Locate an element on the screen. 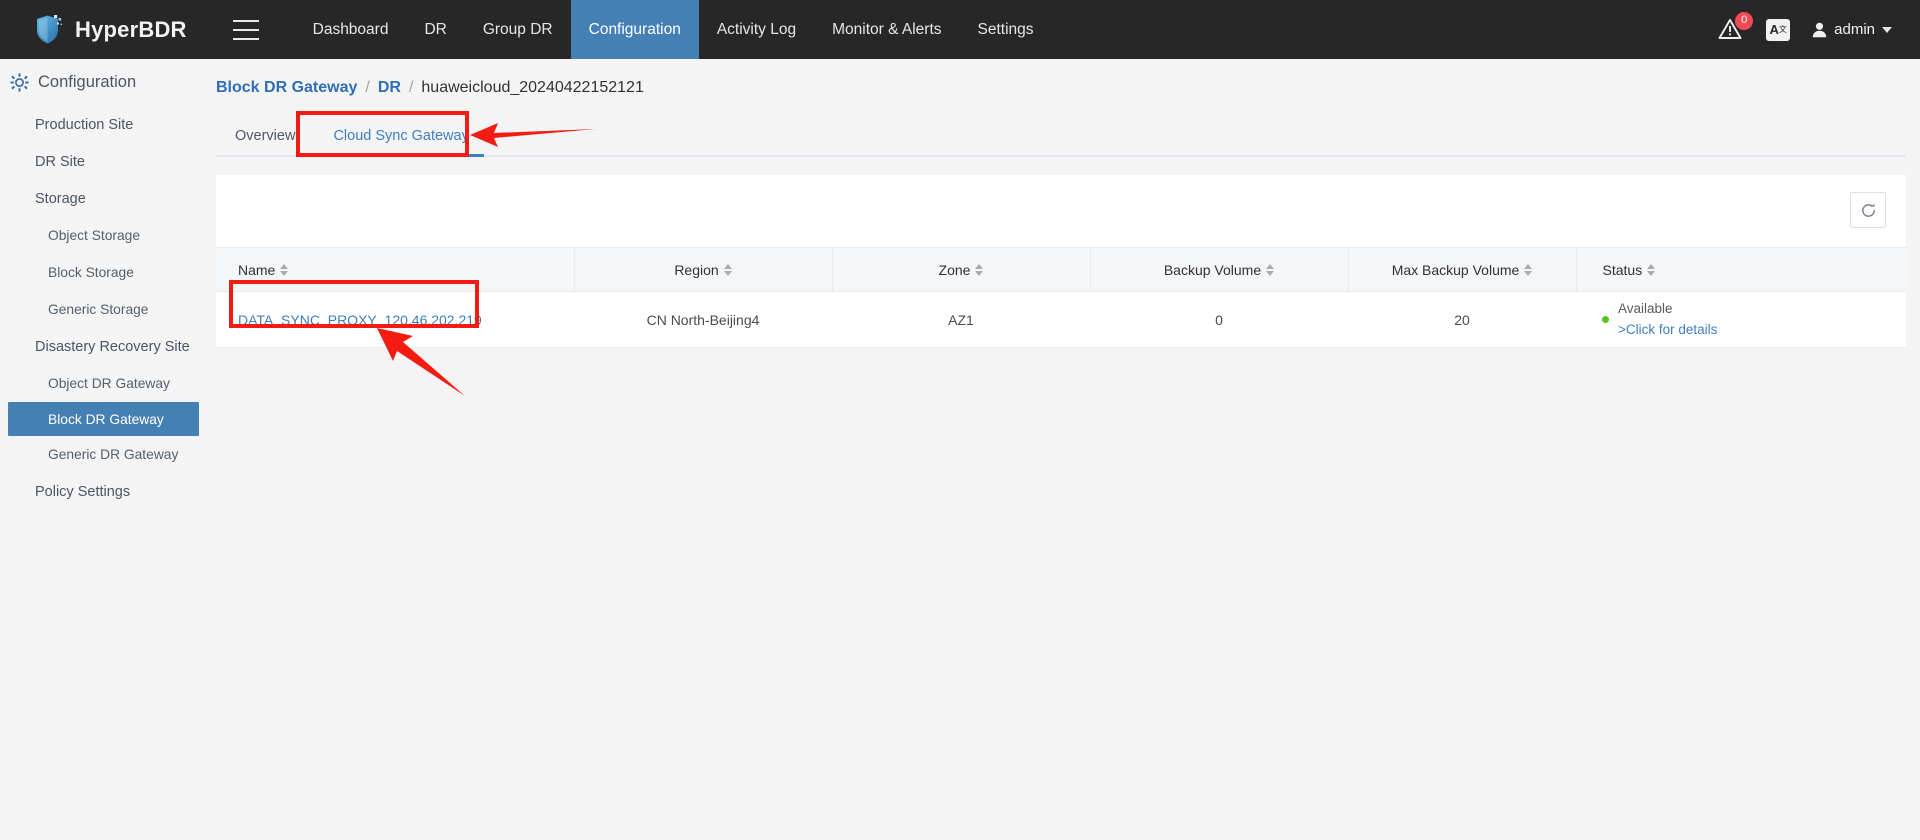  status-details-link: >Click for details is located at coordinates (1667, 330).